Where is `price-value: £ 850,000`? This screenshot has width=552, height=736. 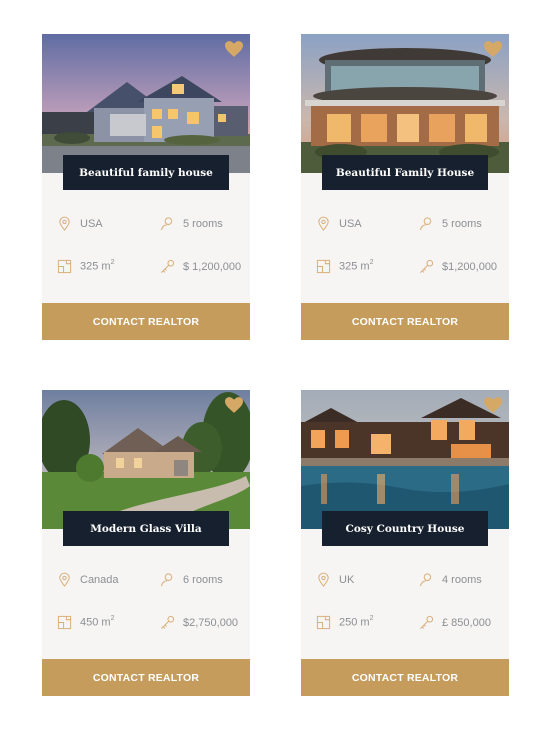 price-value: £ 850,000 is located at coordinates (466, 622).